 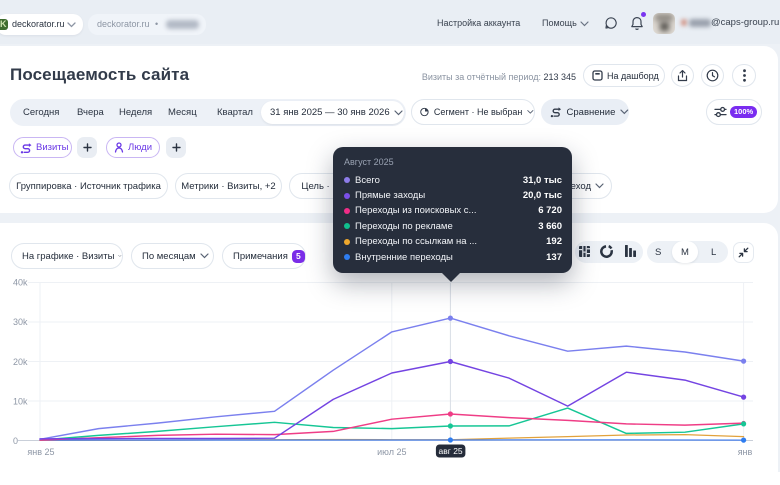 What do you see at coordinates (20, 362) in the screenshot?
I see `svg-text: 20k` at bounding box center [20, 362].